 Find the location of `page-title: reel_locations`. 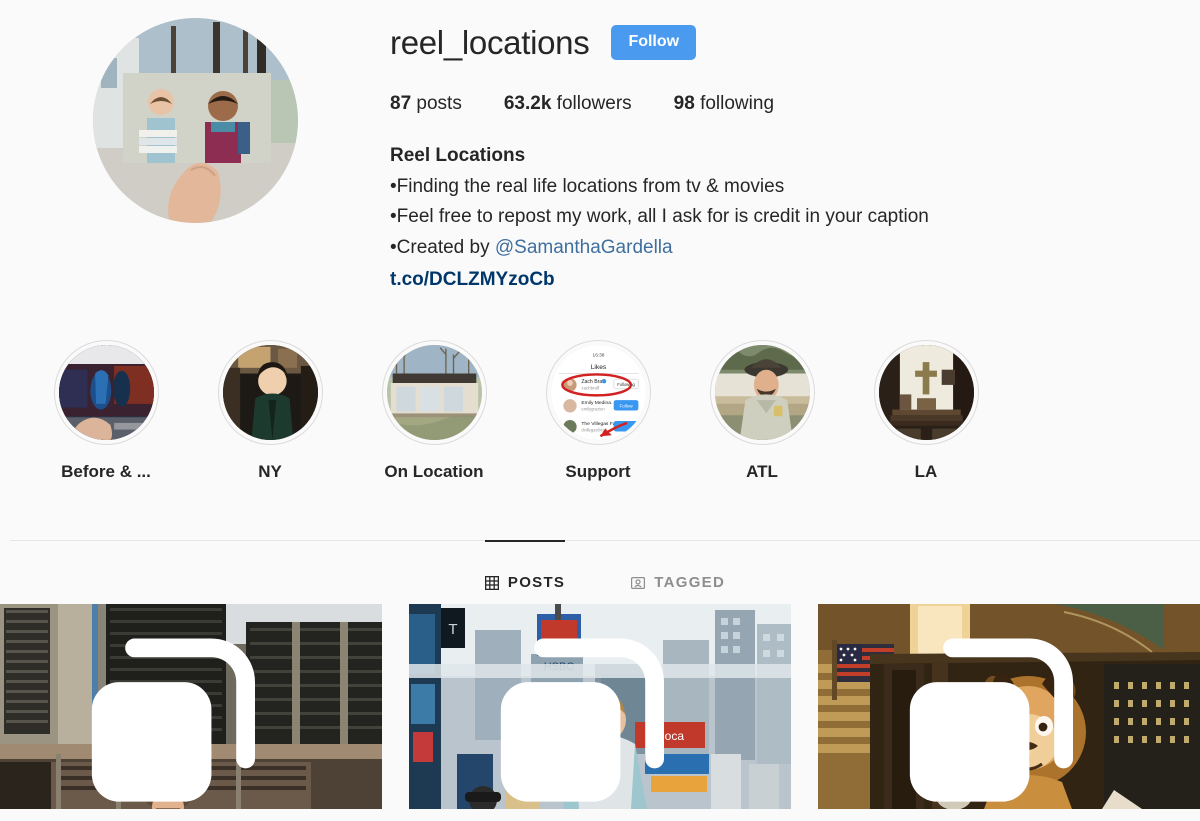

page-title: reel_locations is located at coordinates (490, 42).